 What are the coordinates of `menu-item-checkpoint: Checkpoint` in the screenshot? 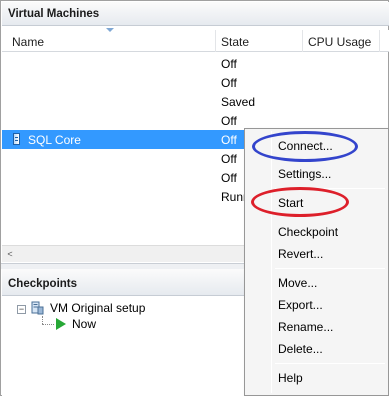 It's located at (316, 232).